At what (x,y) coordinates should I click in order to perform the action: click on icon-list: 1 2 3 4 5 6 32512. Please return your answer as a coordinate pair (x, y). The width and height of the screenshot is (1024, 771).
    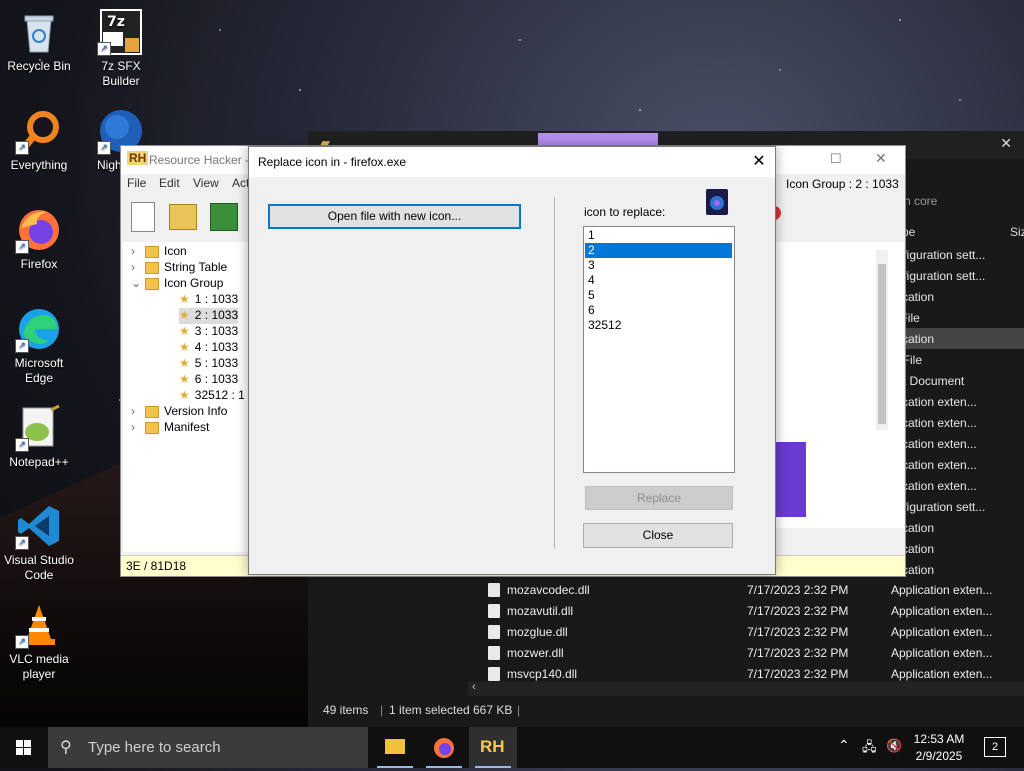
    Looking at the image, I should click on (659, 349).